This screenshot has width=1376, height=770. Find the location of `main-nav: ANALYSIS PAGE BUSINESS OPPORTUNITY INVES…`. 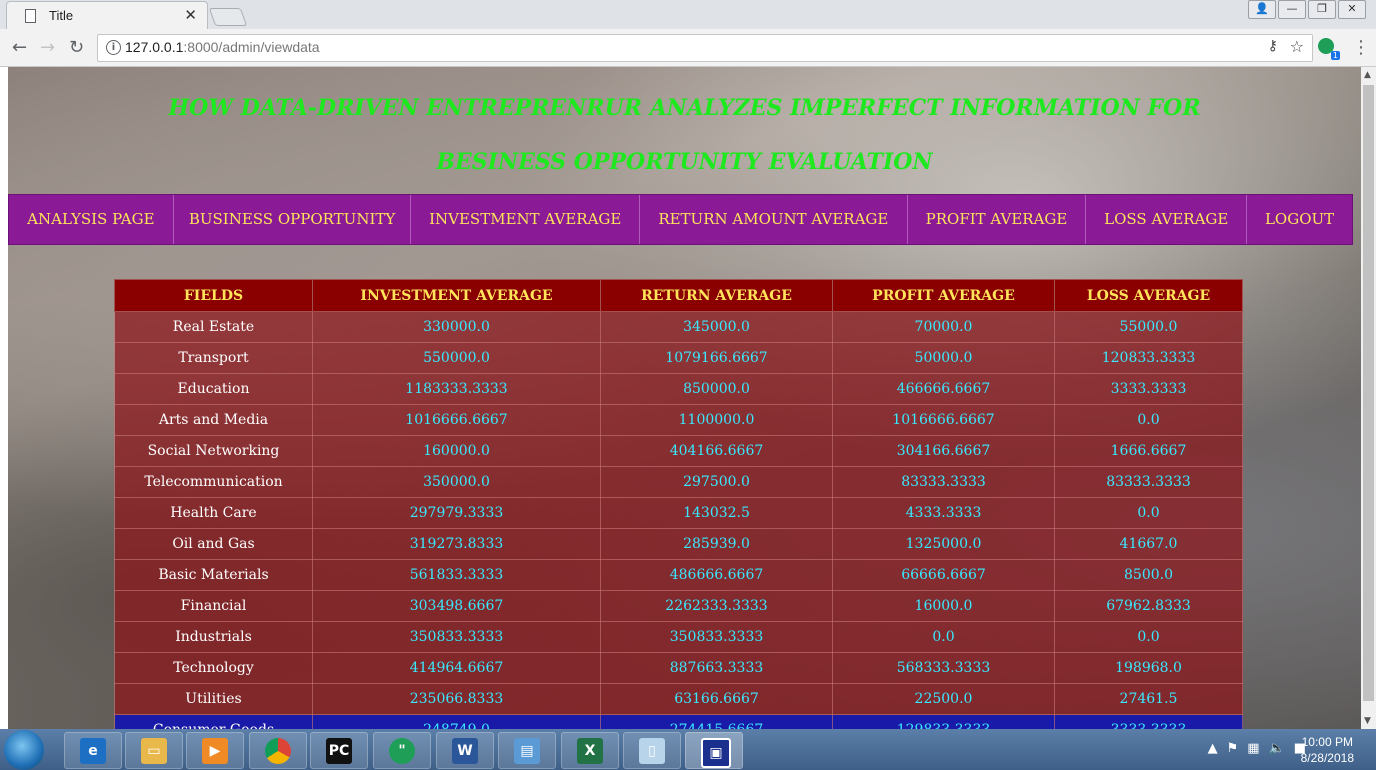

main-nav: ANALYSIS PAGE BUSINESS OPPORTUNITY INVES… is located at coordinates (680, 219).